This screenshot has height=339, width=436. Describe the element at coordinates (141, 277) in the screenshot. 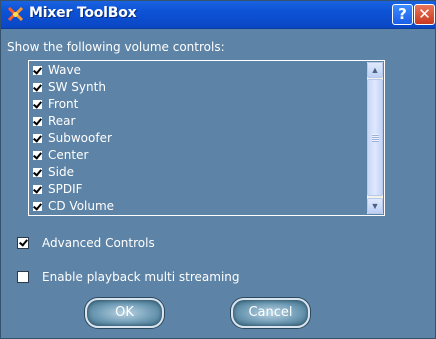

I see `multi-streaming-label: Enable playback multi streaming` at that location.